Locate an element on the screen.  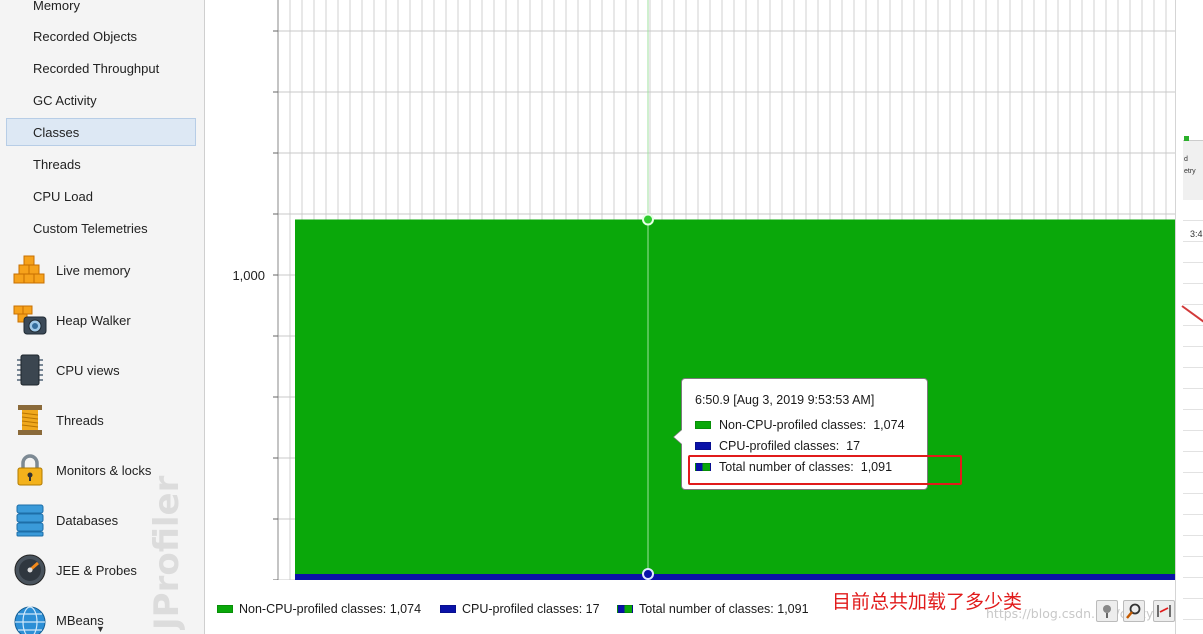
sidebar-section-live-memory: Live memory is located at coordinates (107, 270).